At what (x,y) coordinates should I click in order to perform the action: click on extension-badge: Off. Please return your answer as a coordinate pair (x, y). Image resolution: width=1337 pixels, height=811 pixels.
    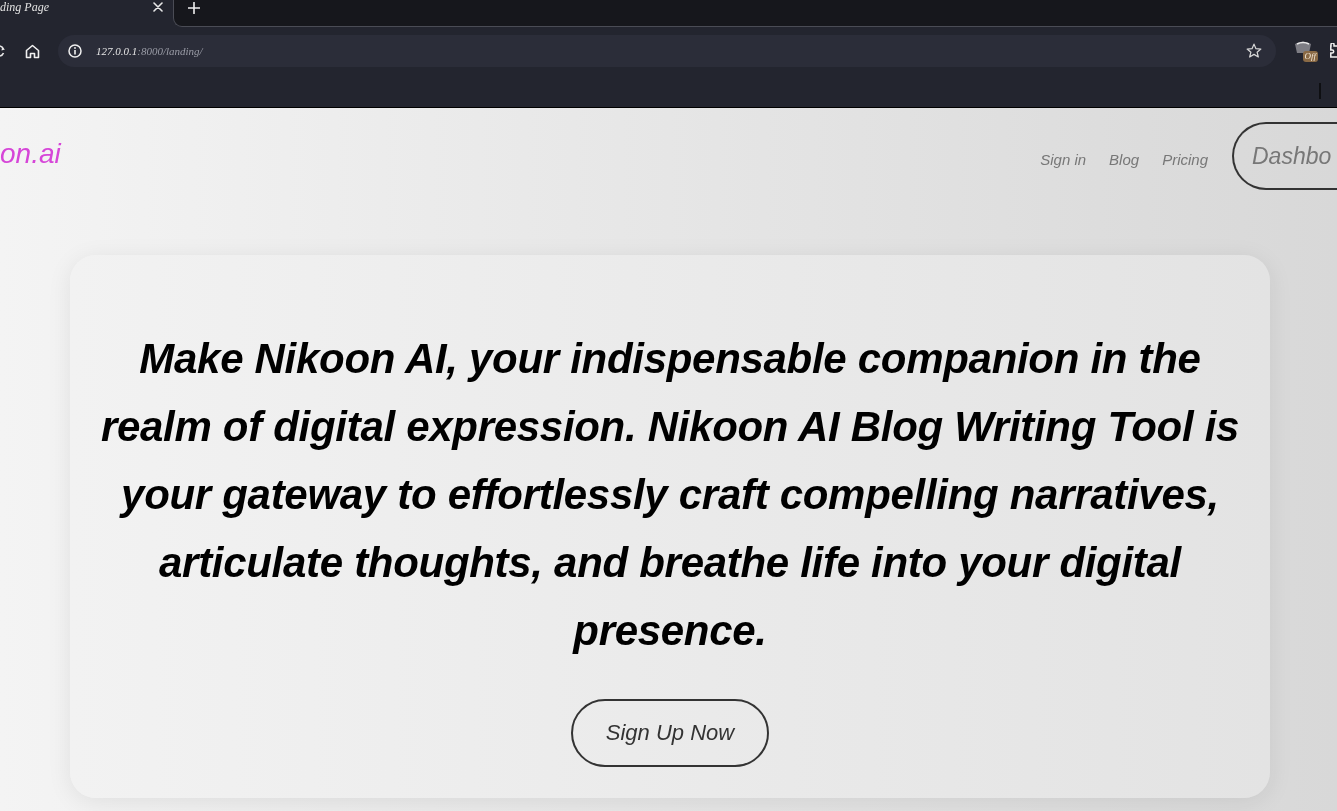
    Looking at the image, I should click on (1310, 56).